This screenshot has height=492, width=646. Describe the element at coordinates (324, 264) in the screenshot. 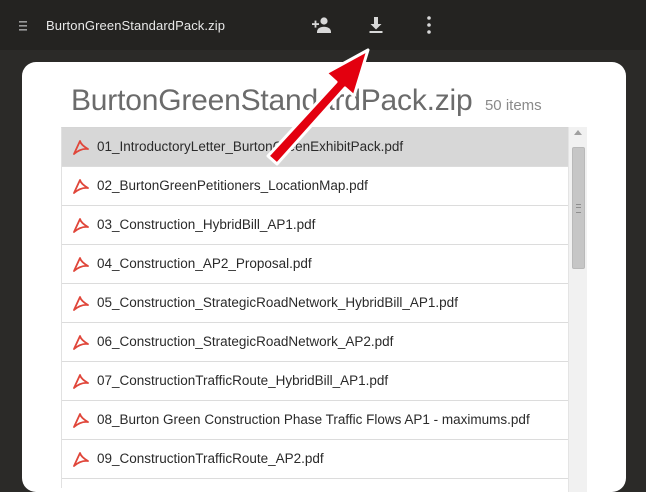

I see `file-row: 04_Construction_AP2_Proposal.pdf` at that location.